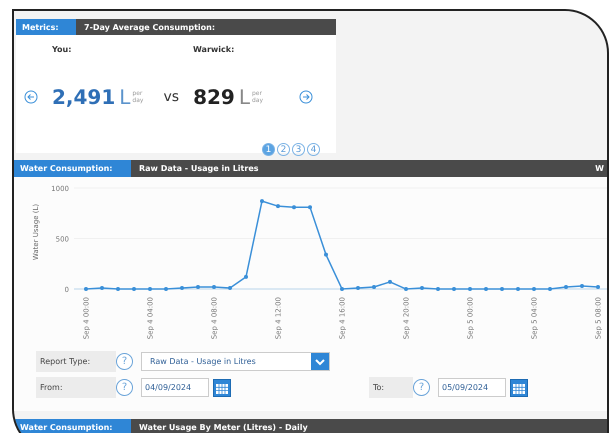 This screenshot has width=611, height=433. I want to click on section-title: Water Usage By Meter (Litres) - Daily, so click(223, 427).